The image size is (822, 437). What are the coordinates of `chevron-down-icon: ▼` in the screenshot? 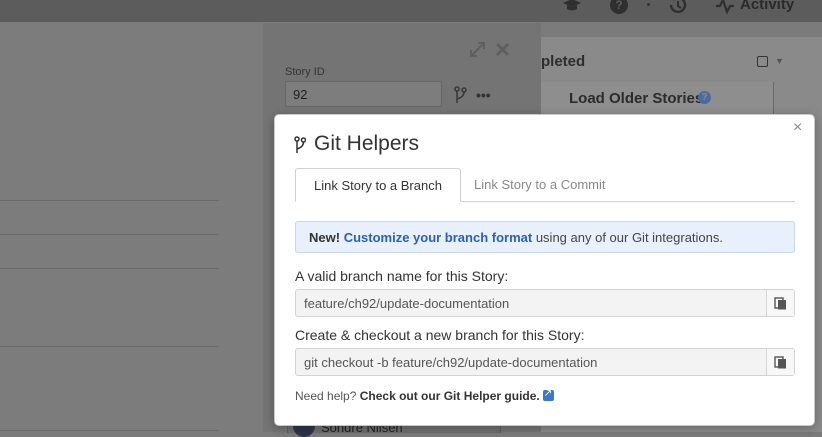 It's located at (779, 61).